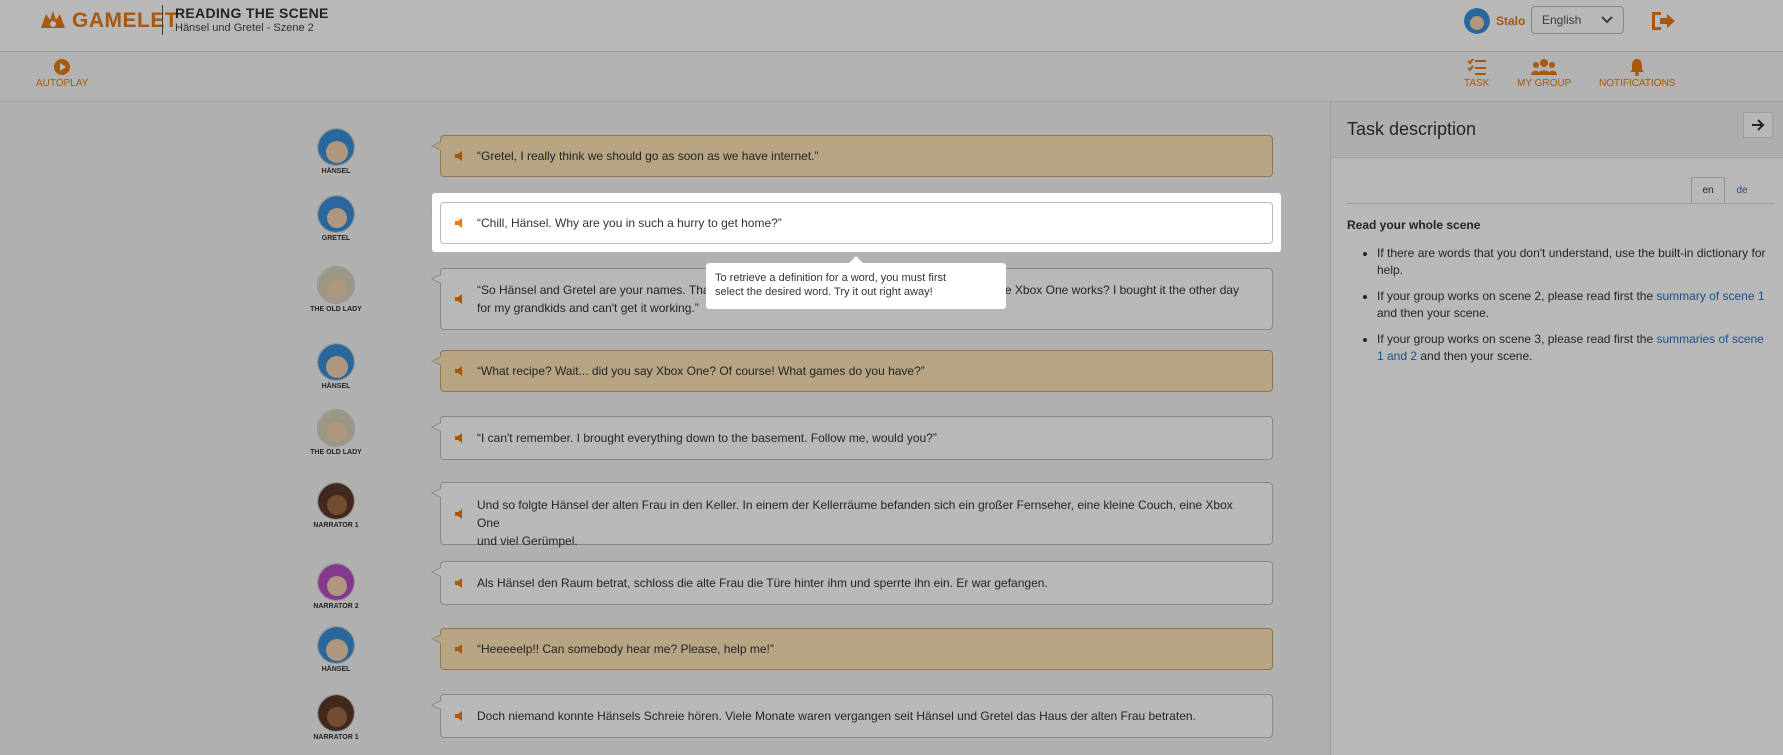 This screenshot has height=755, width=1783. What do you see at coordinates (1511, 21) in the screenshot?
I see `user-name: Stalo` at bounding box center [1511, 21].